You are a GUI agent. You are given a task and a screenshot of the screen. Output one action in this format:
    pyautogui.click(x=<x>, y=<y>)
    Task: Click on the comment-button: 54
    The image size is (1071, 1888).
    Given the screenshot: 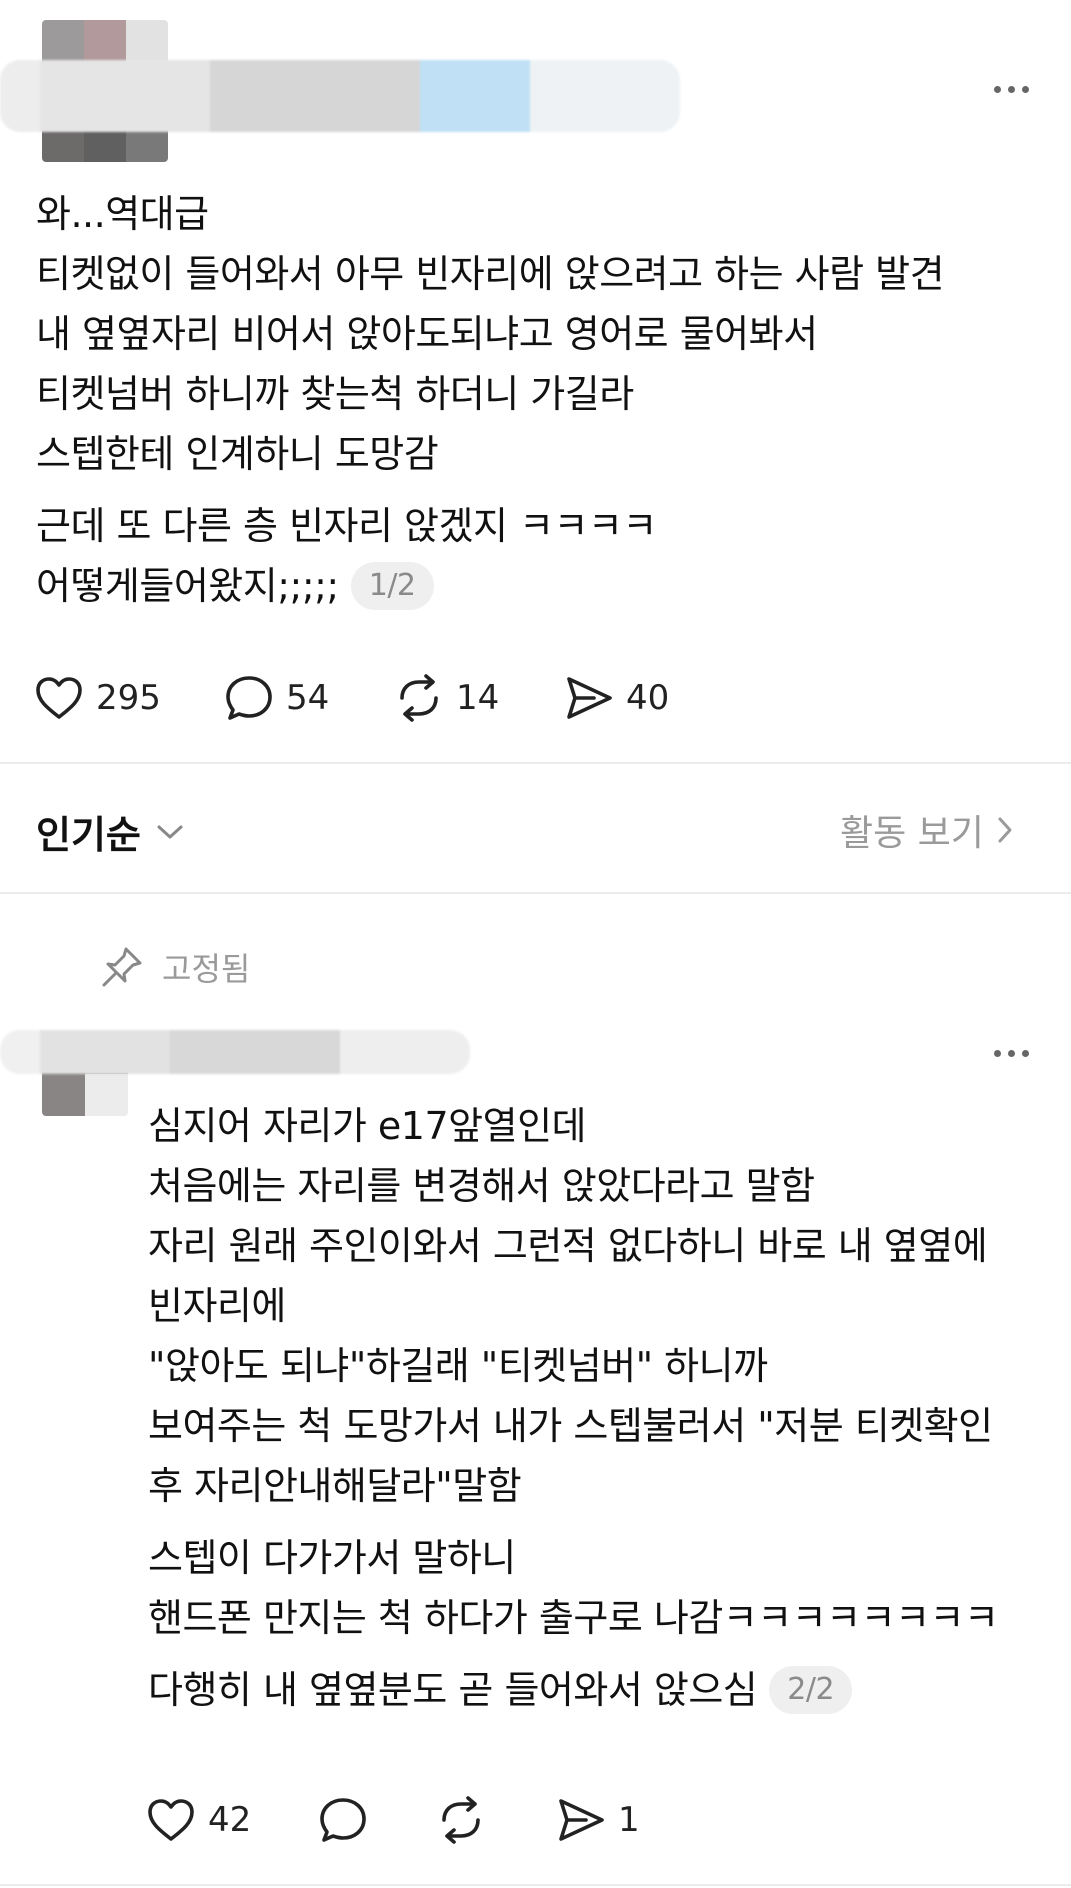 What is the action you would take?
    pyautogui.click(x=309, y=698)
    